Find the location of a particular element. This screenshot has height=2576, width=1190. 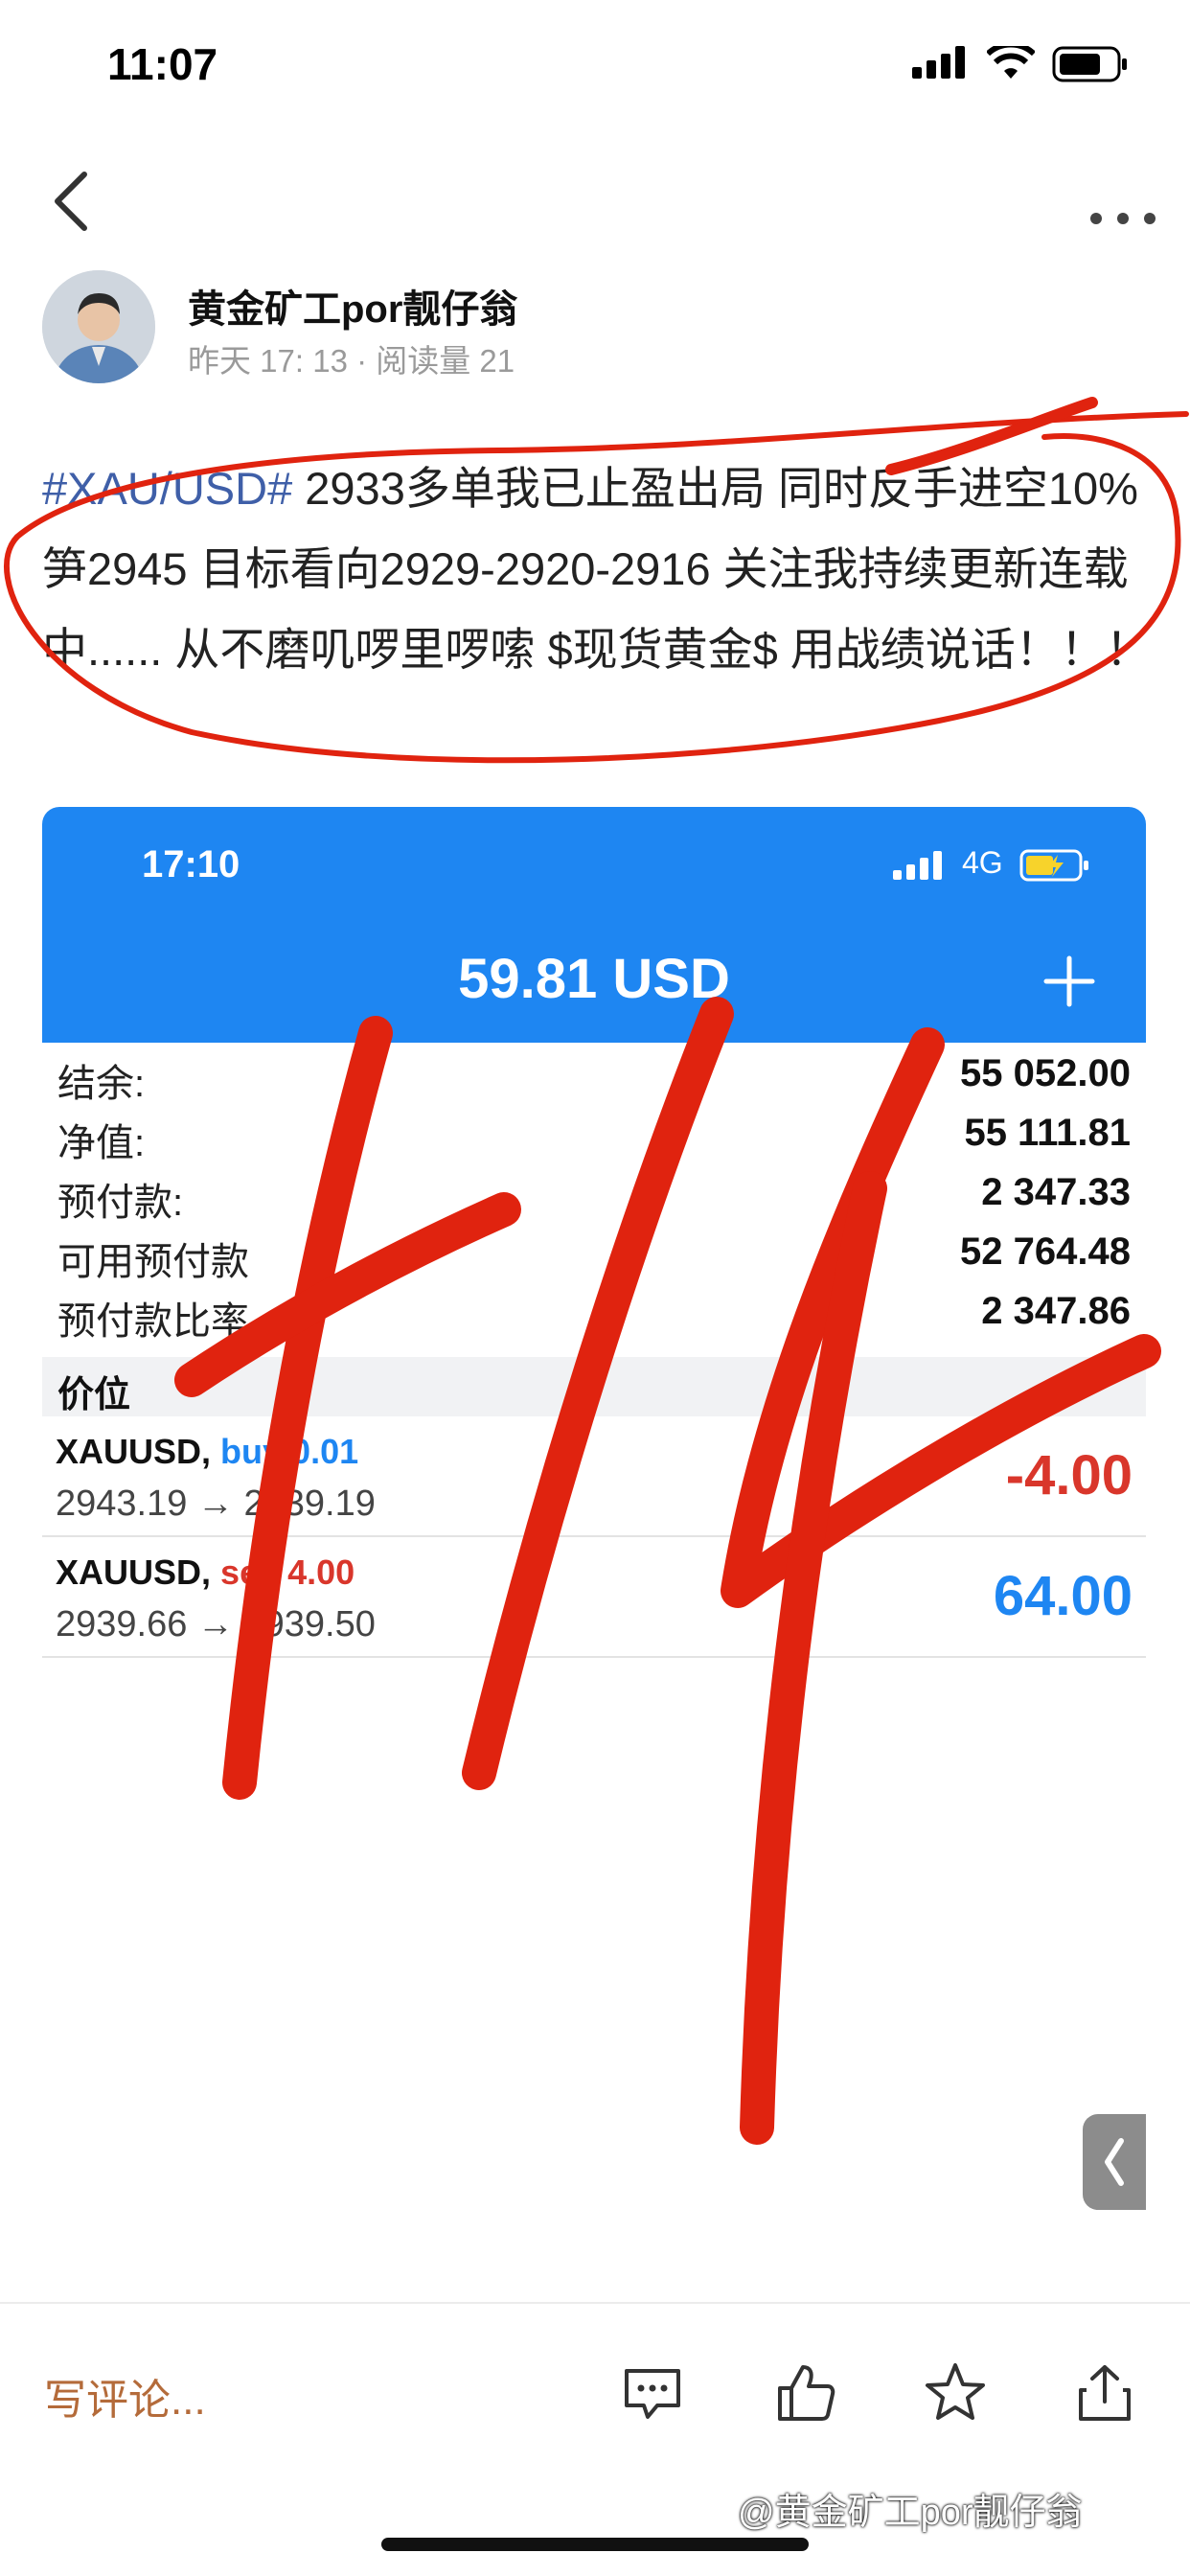

account-row: 可用预付款 52 764.48 is located at coordinates (594, 1259).